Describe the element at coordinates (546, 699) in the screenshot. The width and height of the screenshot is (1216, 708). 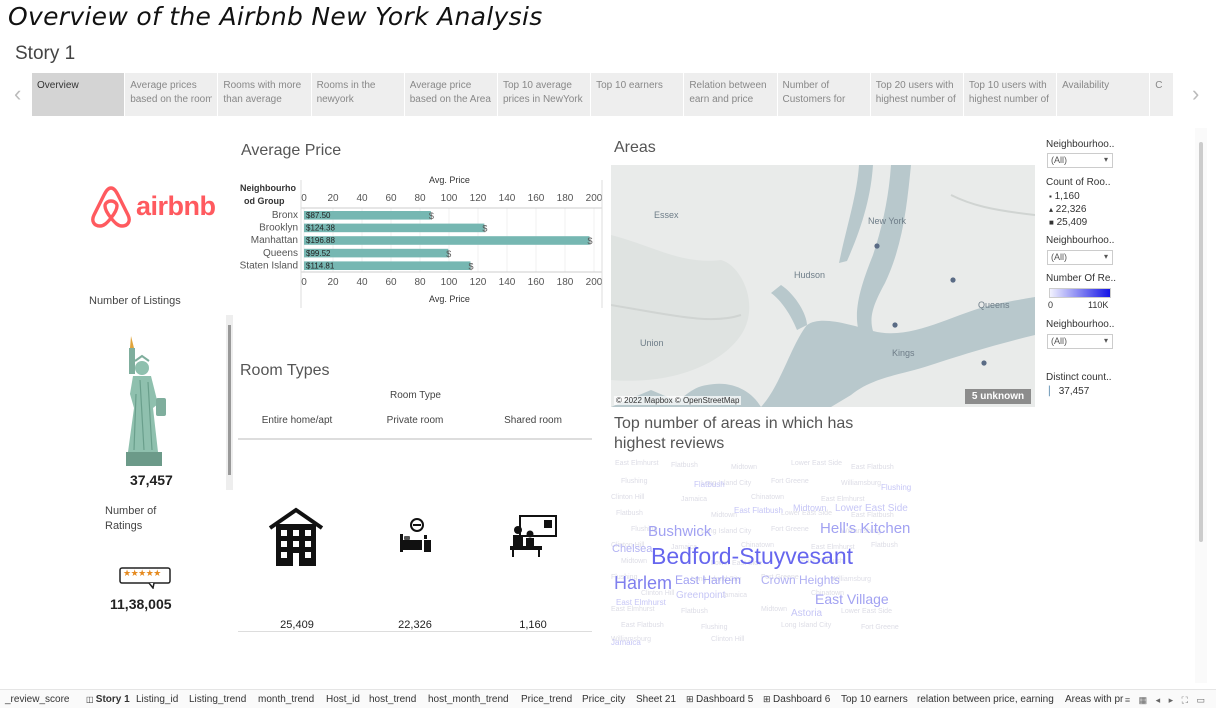
I see `sheet-tab: Price_trend` at that location.